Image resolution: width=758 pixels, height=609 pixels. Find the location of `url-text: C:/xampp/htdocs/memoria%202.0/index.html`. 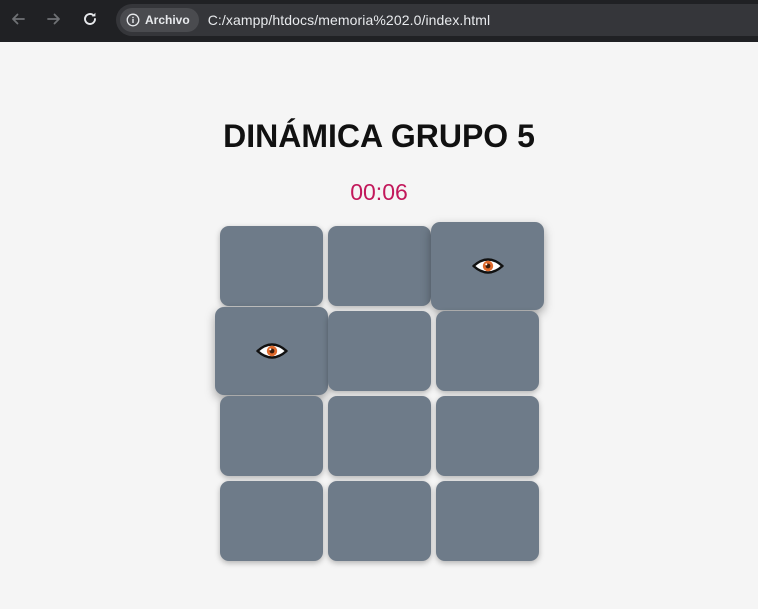

url-text: C:/xampp/htdocs/memoria%202.0/index.html is located at coordinates (349, 20).